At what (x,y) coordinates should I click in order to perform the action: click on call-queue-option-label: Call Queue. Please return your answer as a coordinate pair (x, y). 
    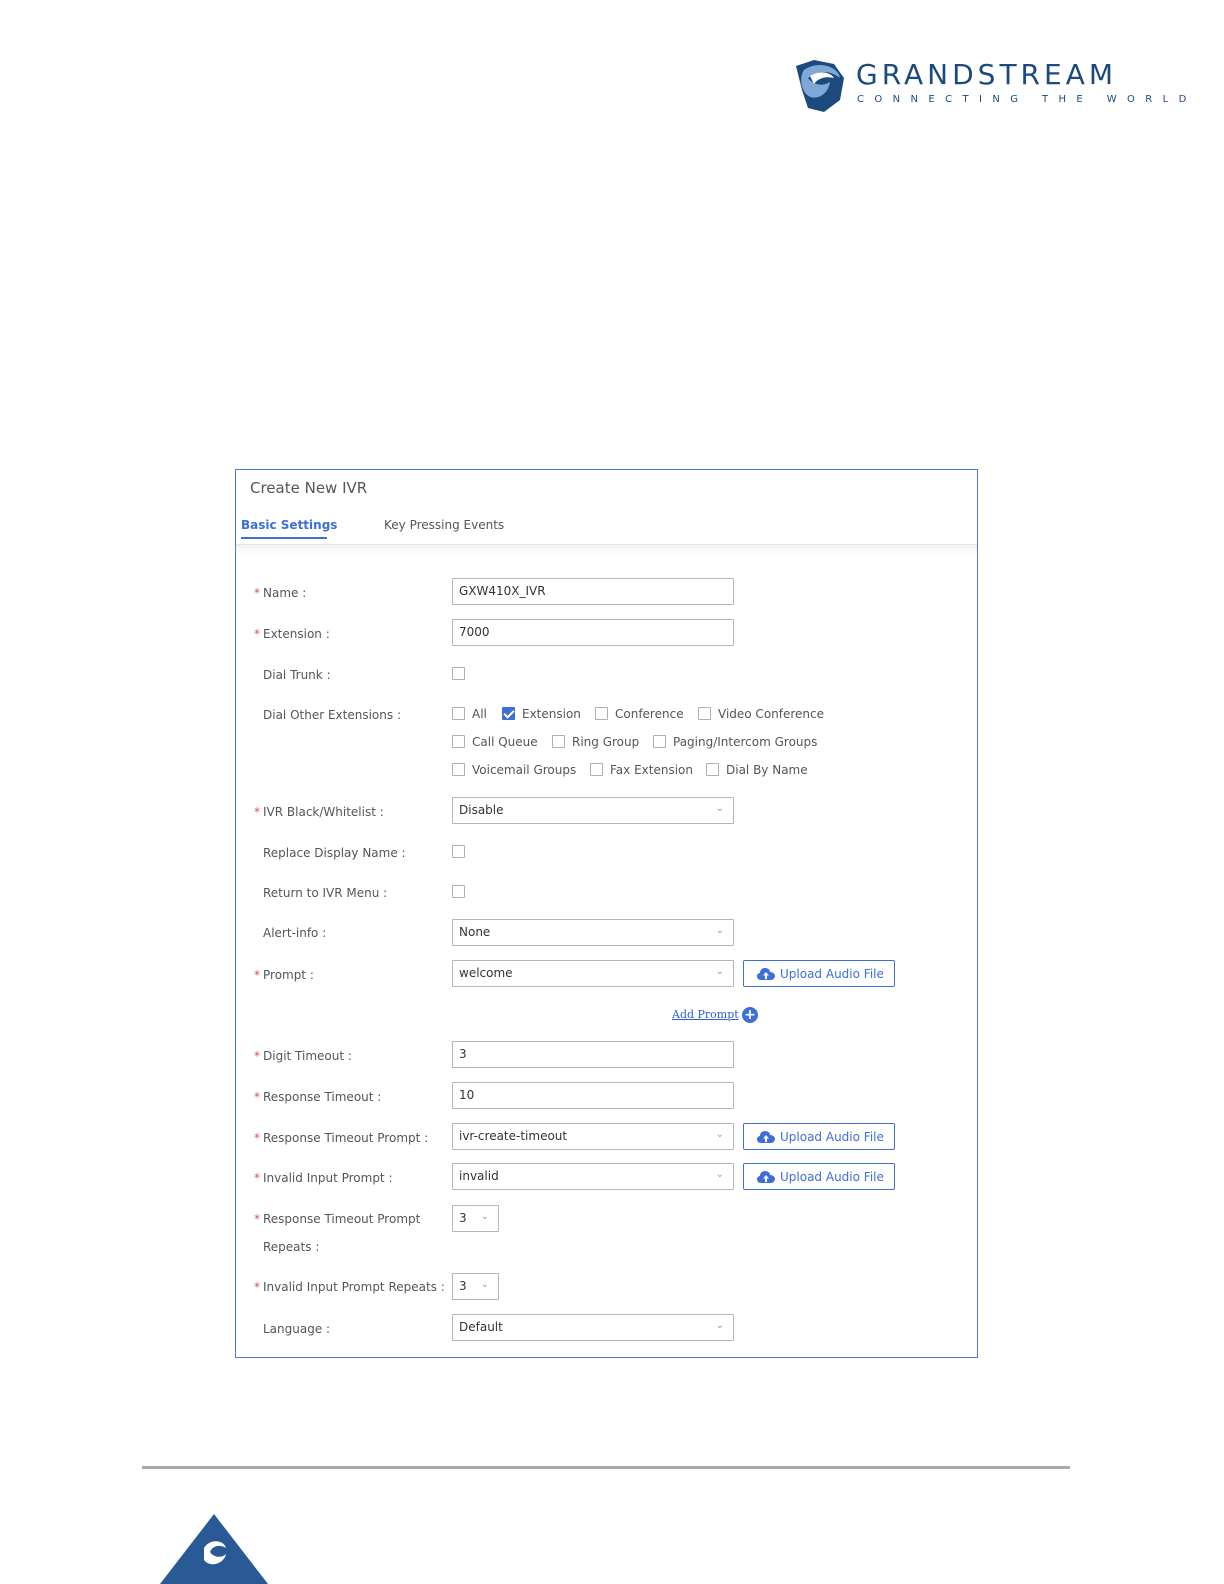
    Looking at the image, I should click on (505, 742).